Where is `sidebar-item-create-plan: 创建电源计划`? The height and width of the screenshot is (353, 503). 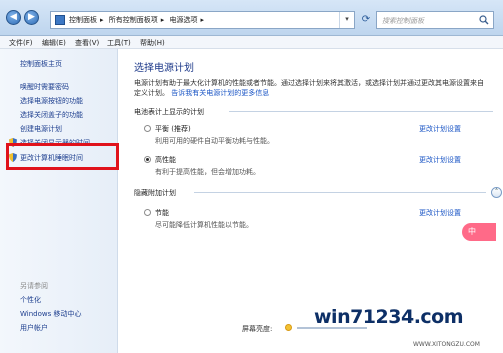
sidebar-item-create-plan: 创建电源计划 is located at coordinates (41, 129).